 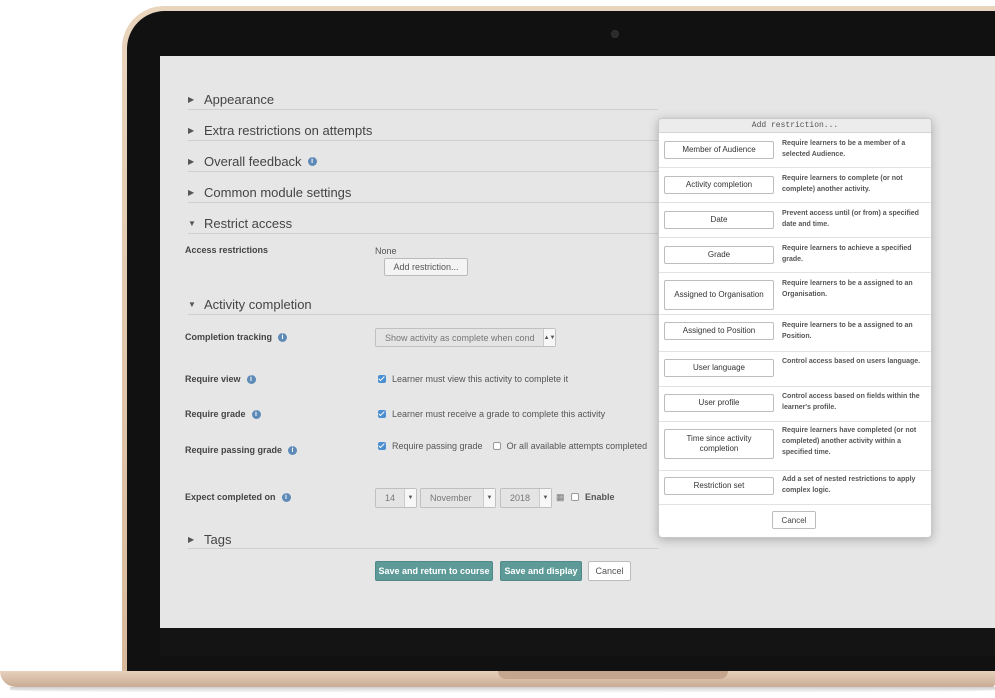 I want to click on section-extra-restrictions: ▶ Extra restrictions on attempts, so click(x=280, y=130).